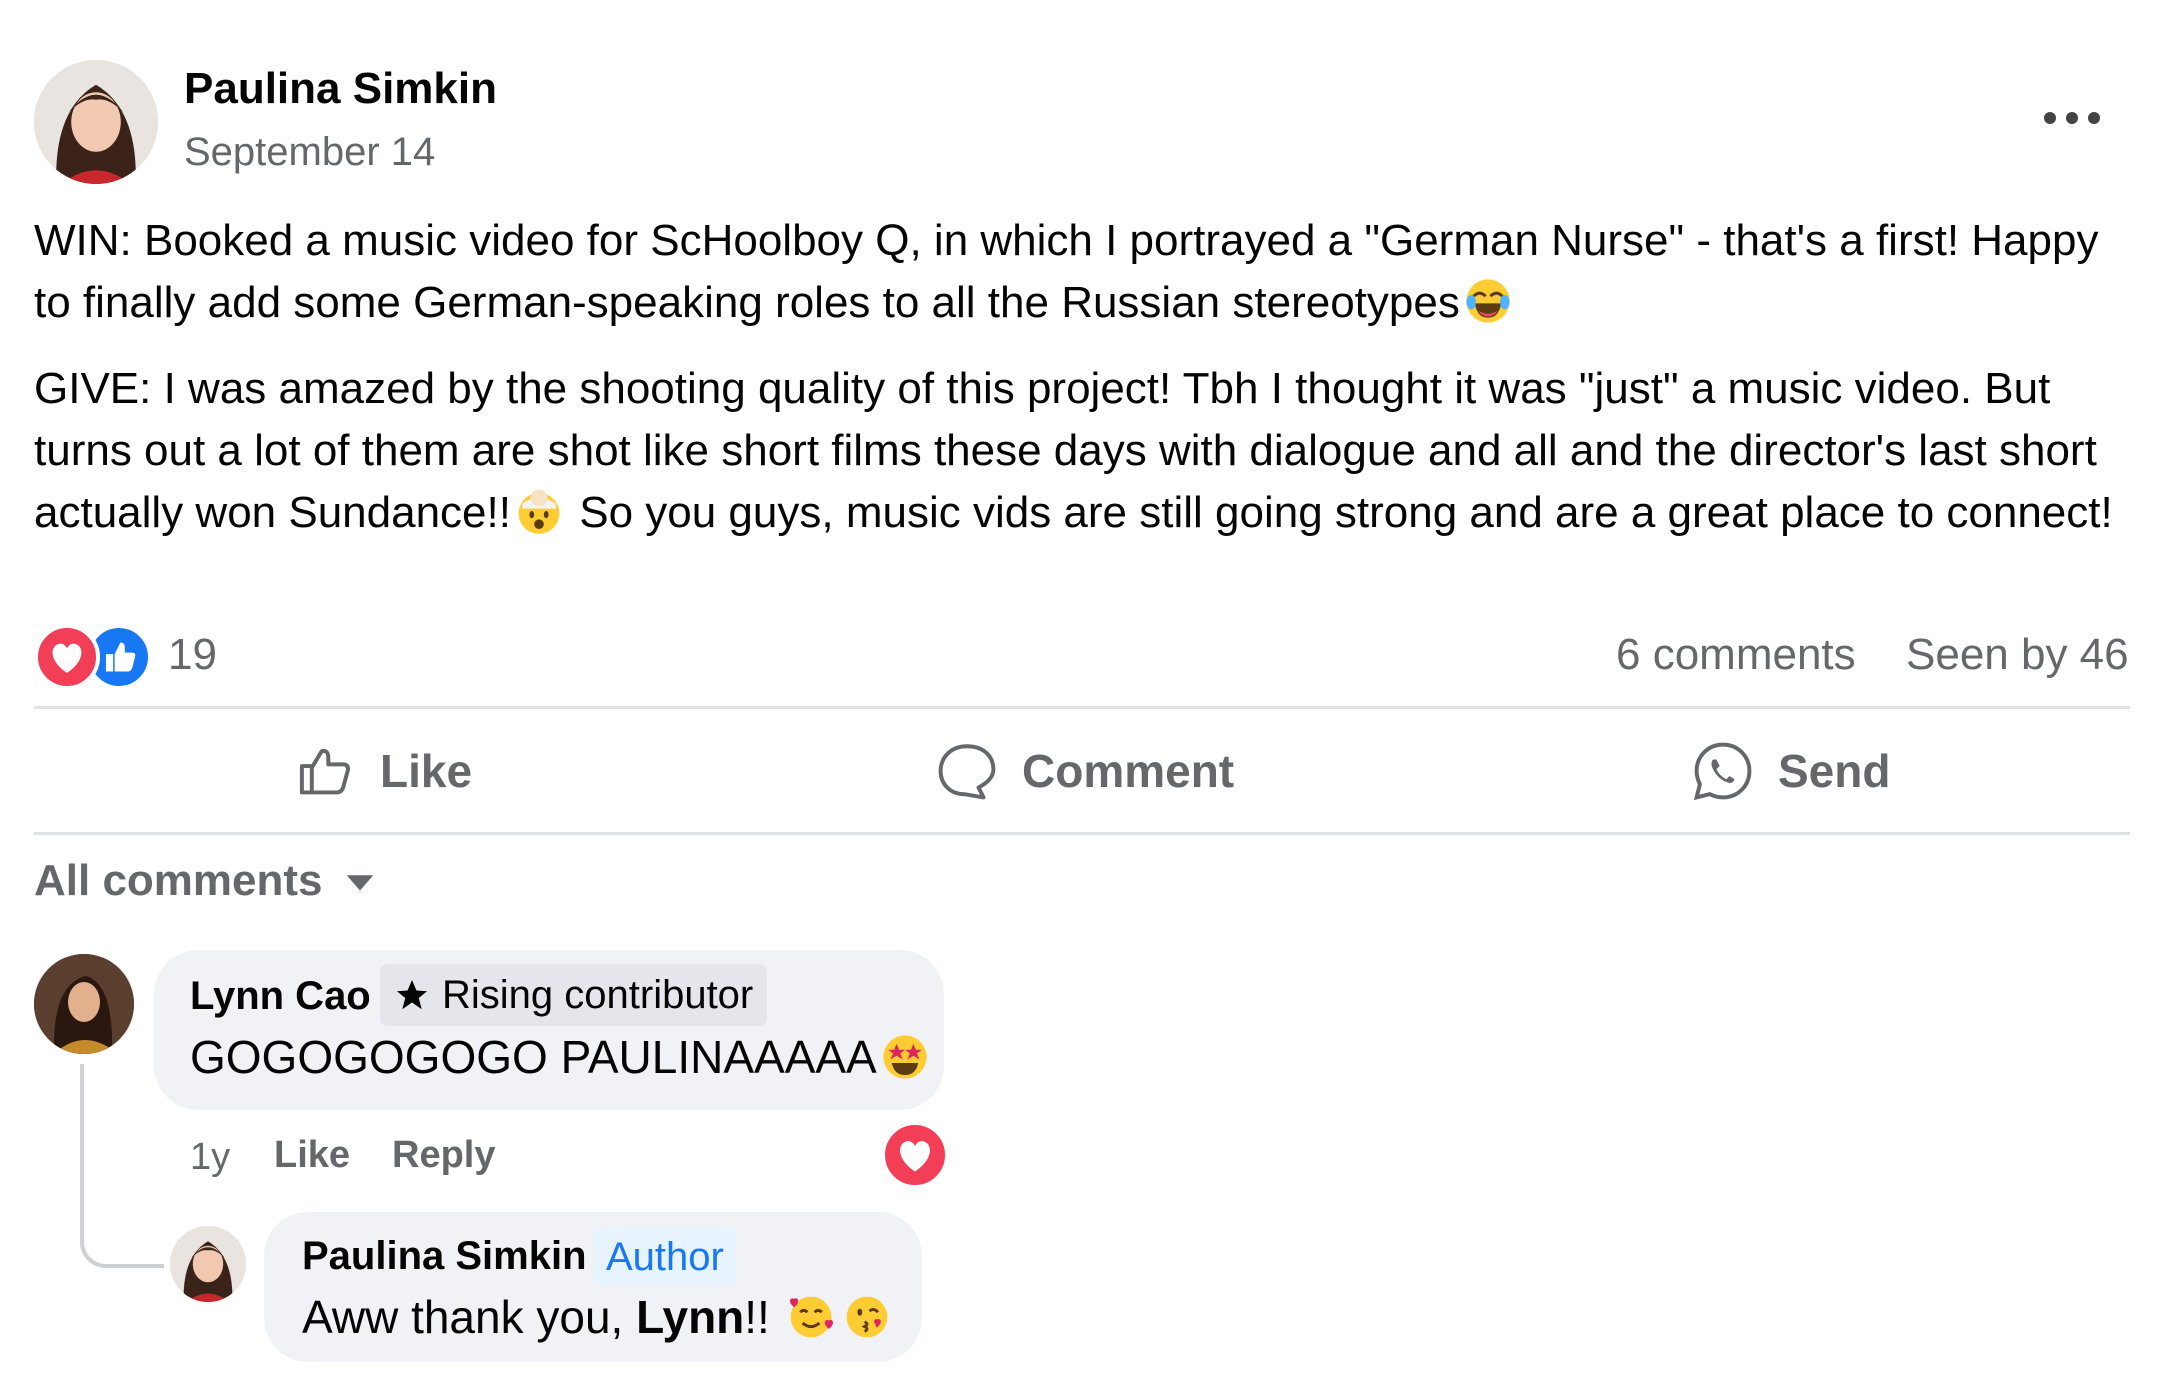  I want to click on send-button: Send, so click(1790, 771).